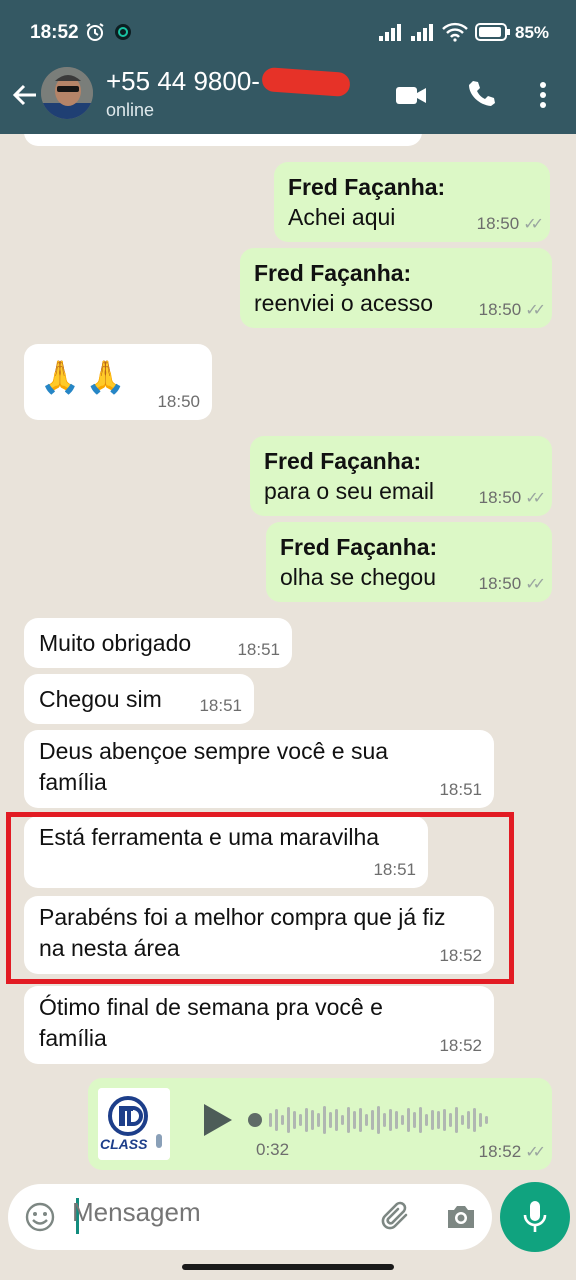 The width and height of the screenshot is (576, 1280). Describe the element at coordinates (211, 1022) in the screenshot. I see `message-text: Ótimo final de semana pra você e família` at that location.